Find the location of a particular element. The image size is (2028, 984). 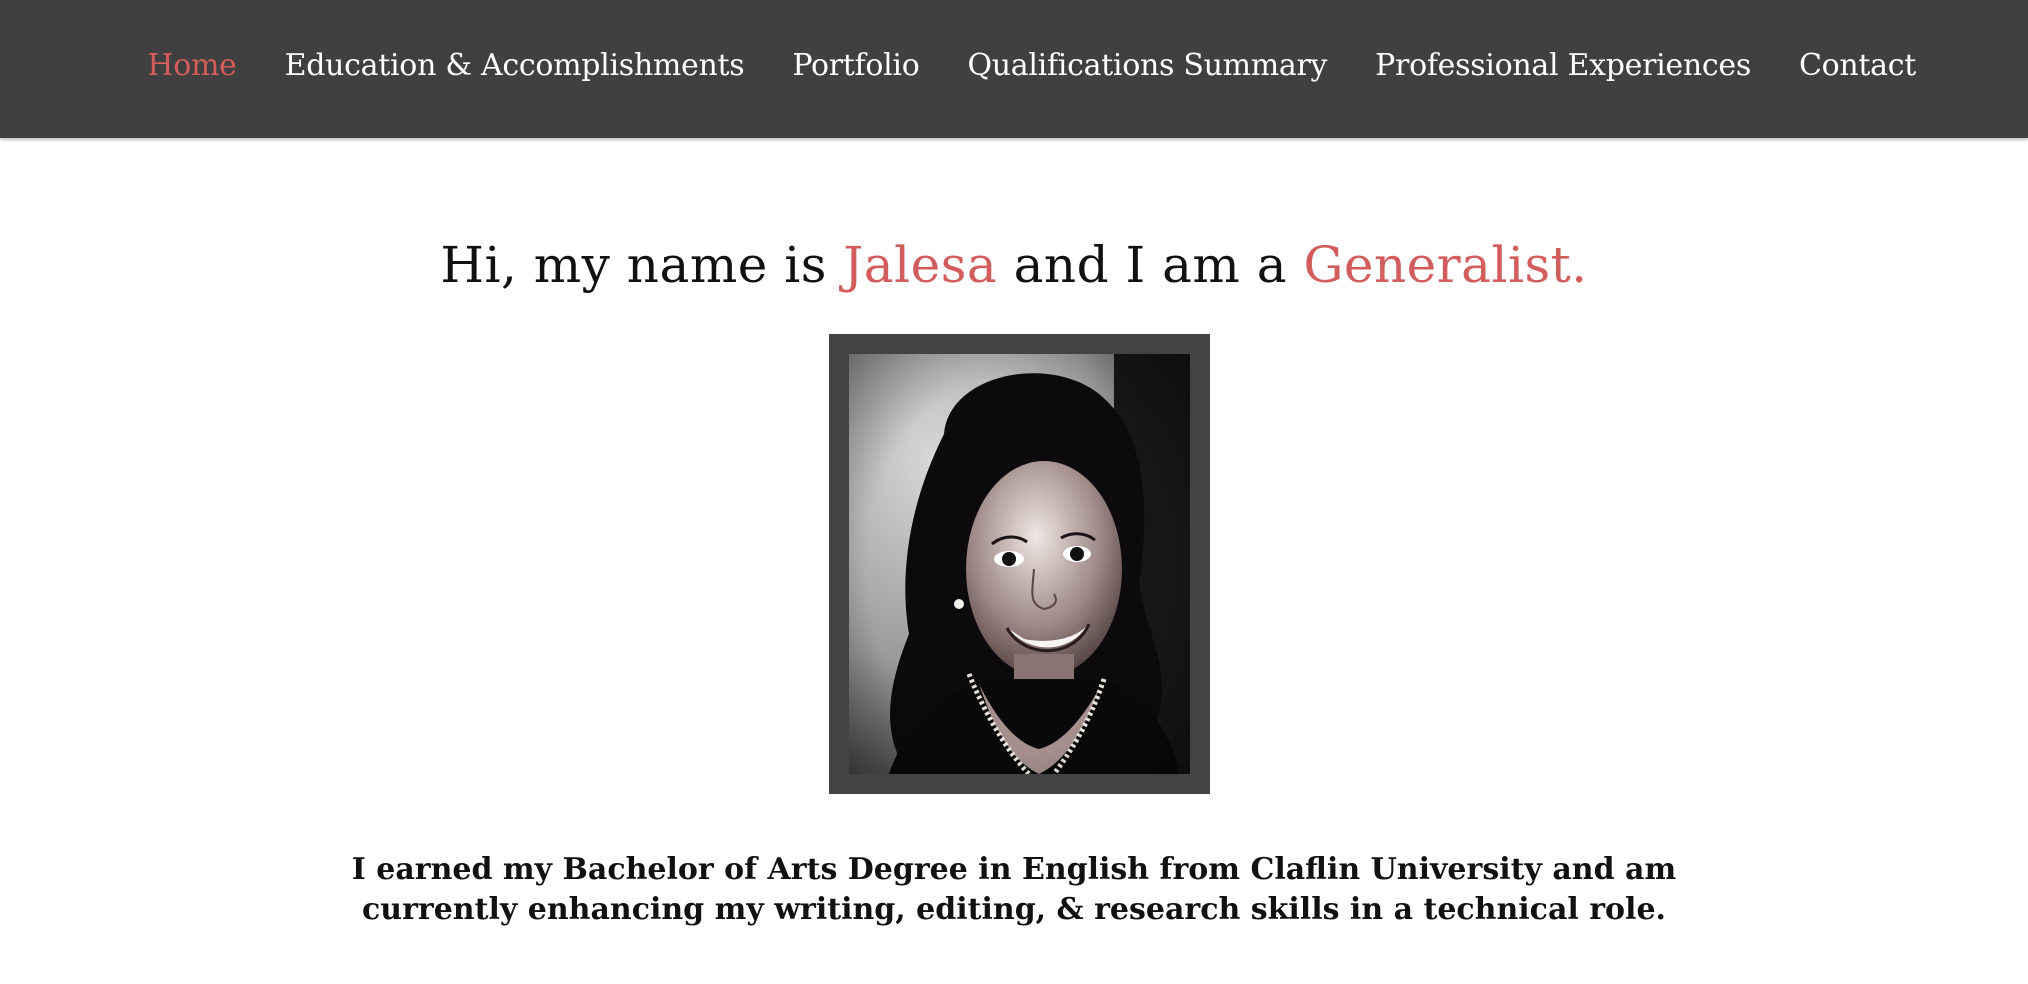

nav-item-professional-experiences: Professional Experiences is located at coordinates (1563, 65).